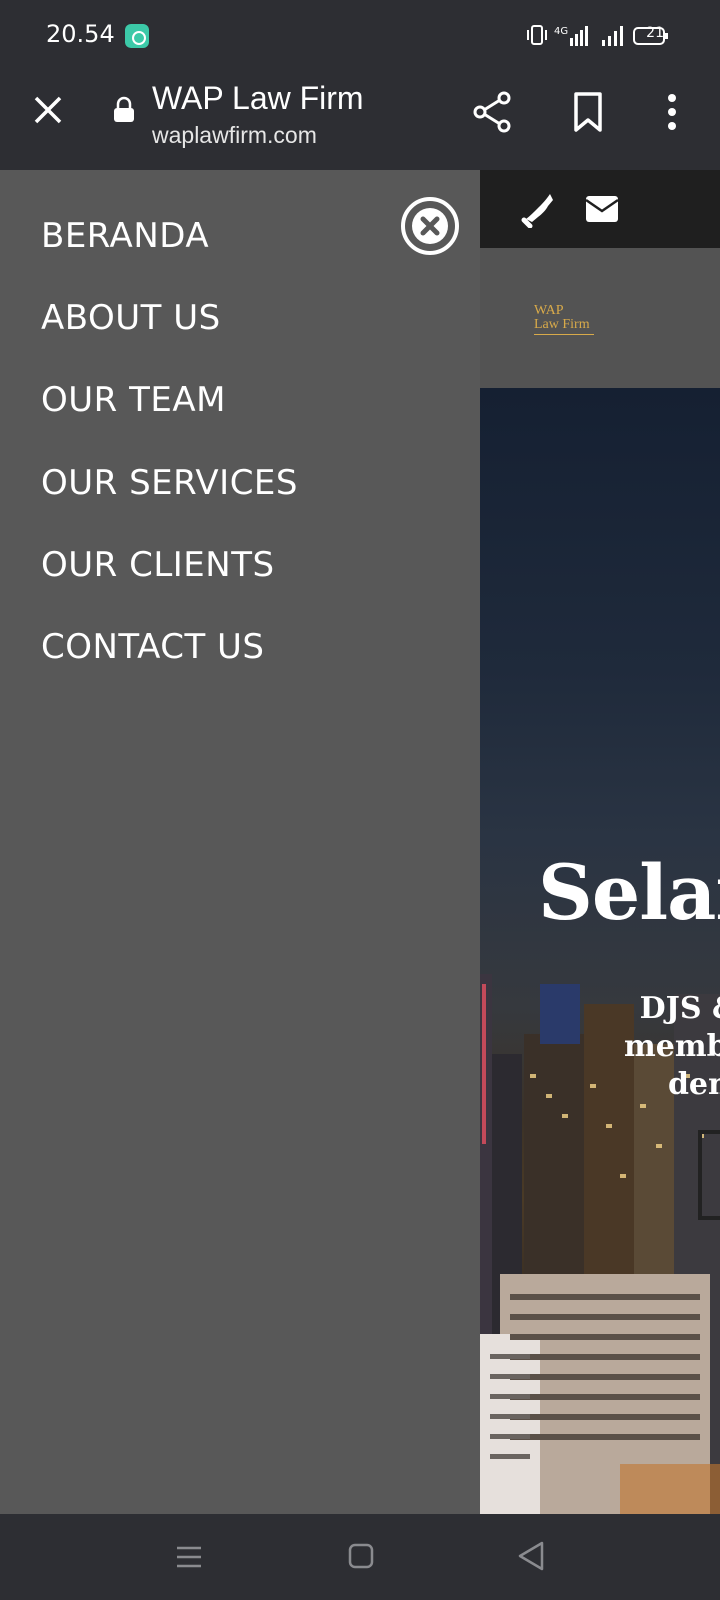 The image size is (720, 1600). I want to click on phone-icon, so click(538, 210).